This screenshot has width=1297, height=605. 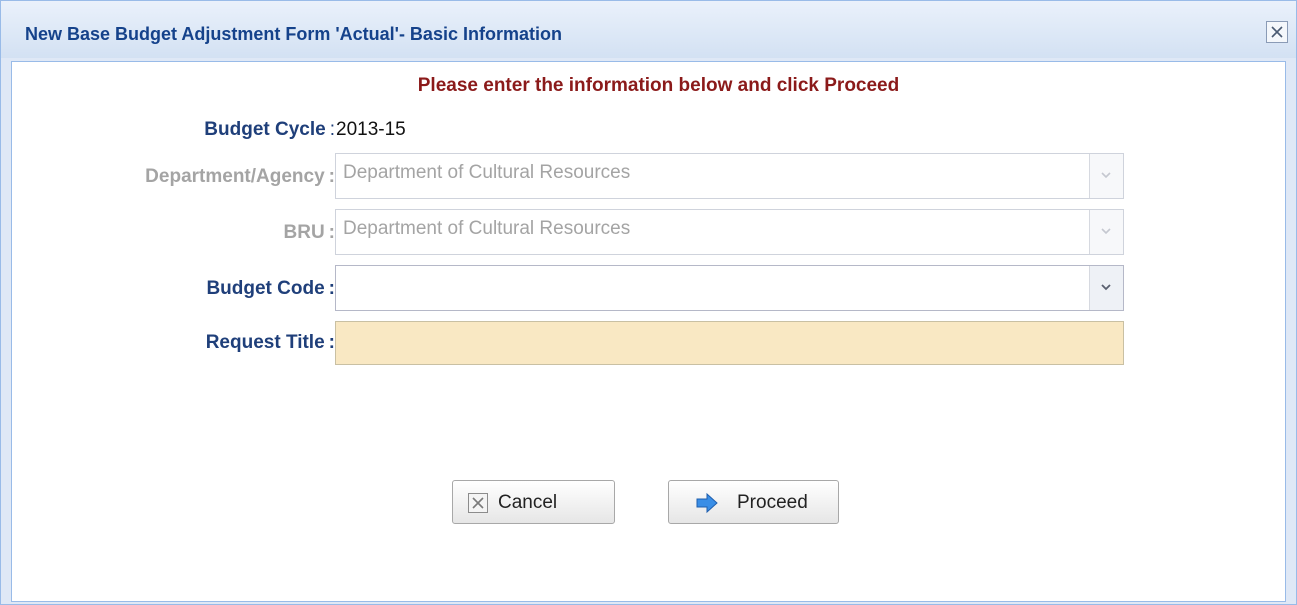 I want to click on bru-select: Department of Cultural Resources, so click(x=729, y=232).